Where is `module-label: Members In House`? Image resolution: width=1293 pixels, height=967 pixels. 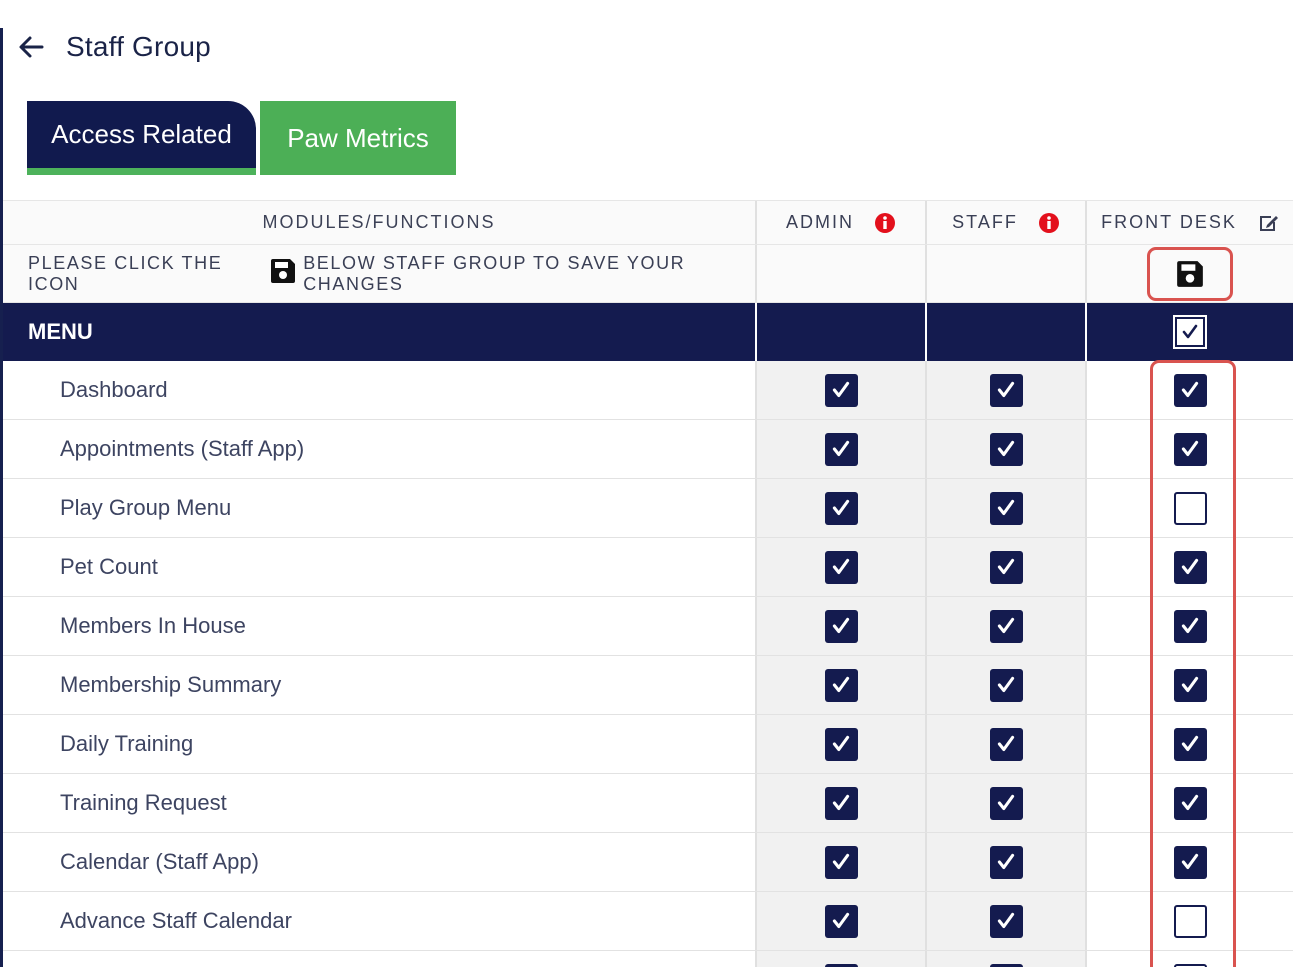 module-label: Members In House is located at coordinates (380, 626).